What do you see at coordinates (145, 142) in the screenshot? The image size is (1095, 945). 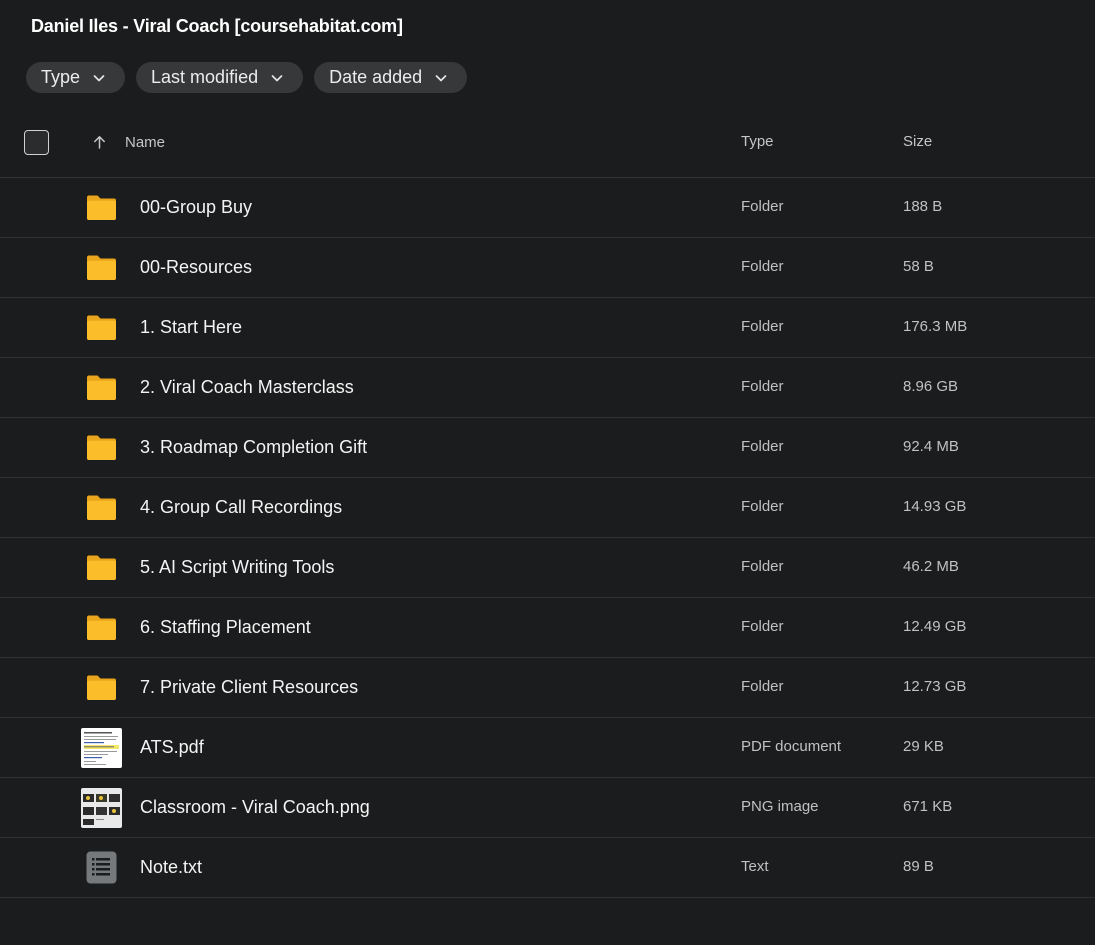 I see `column-header-name: Name` at bounding box center [145, 142].